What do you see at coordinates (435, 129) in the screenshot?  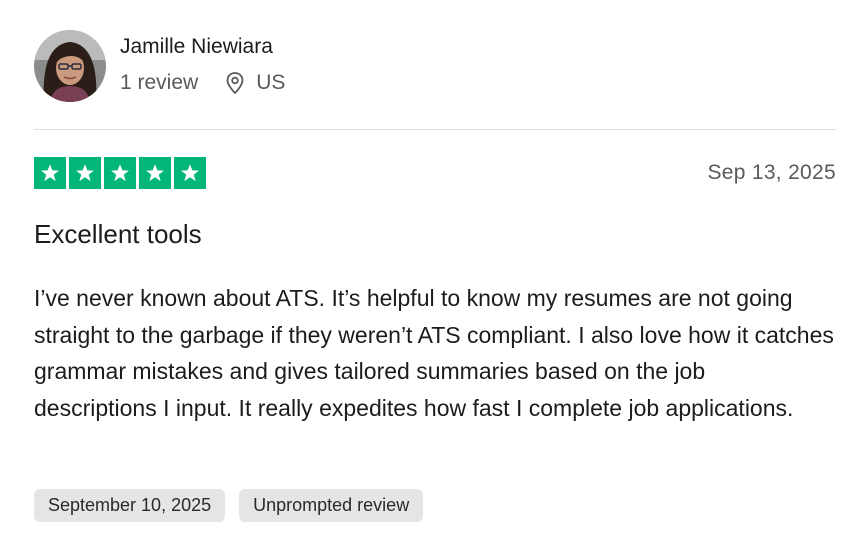 I see `divider` at bounding box center [435, 129].